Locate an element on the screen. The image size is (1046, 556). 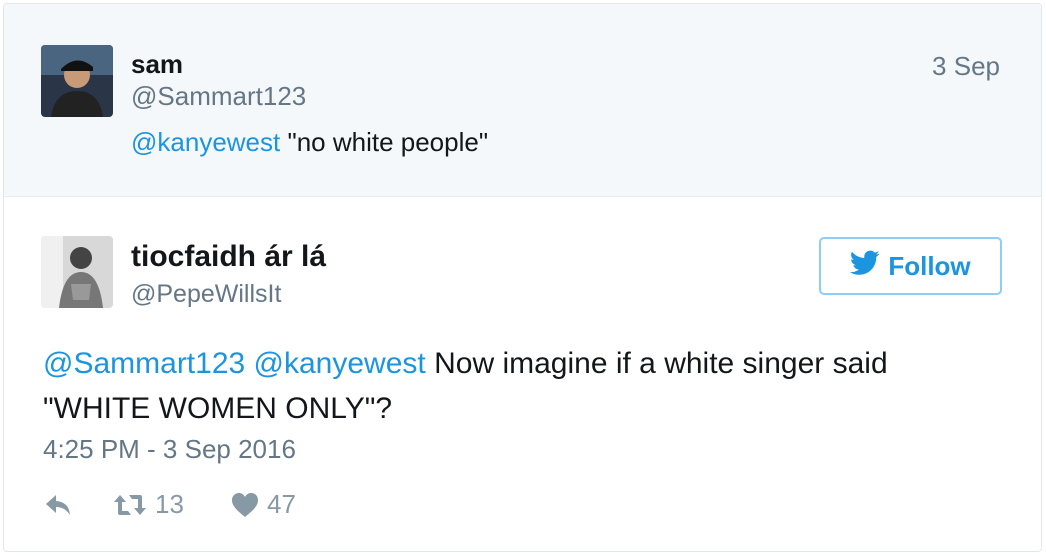
tweet-text: @kanyewest "no white people" is located at coordinates (309, 142).